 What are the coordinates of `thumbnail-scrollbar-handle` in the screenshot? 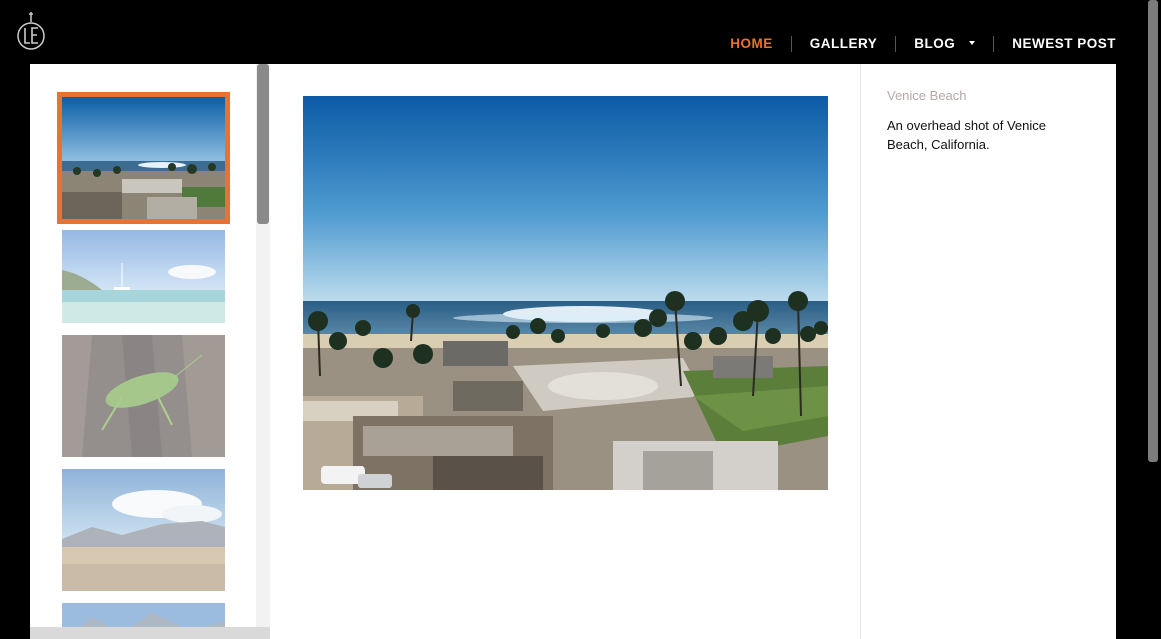 It's located at (263, 144).